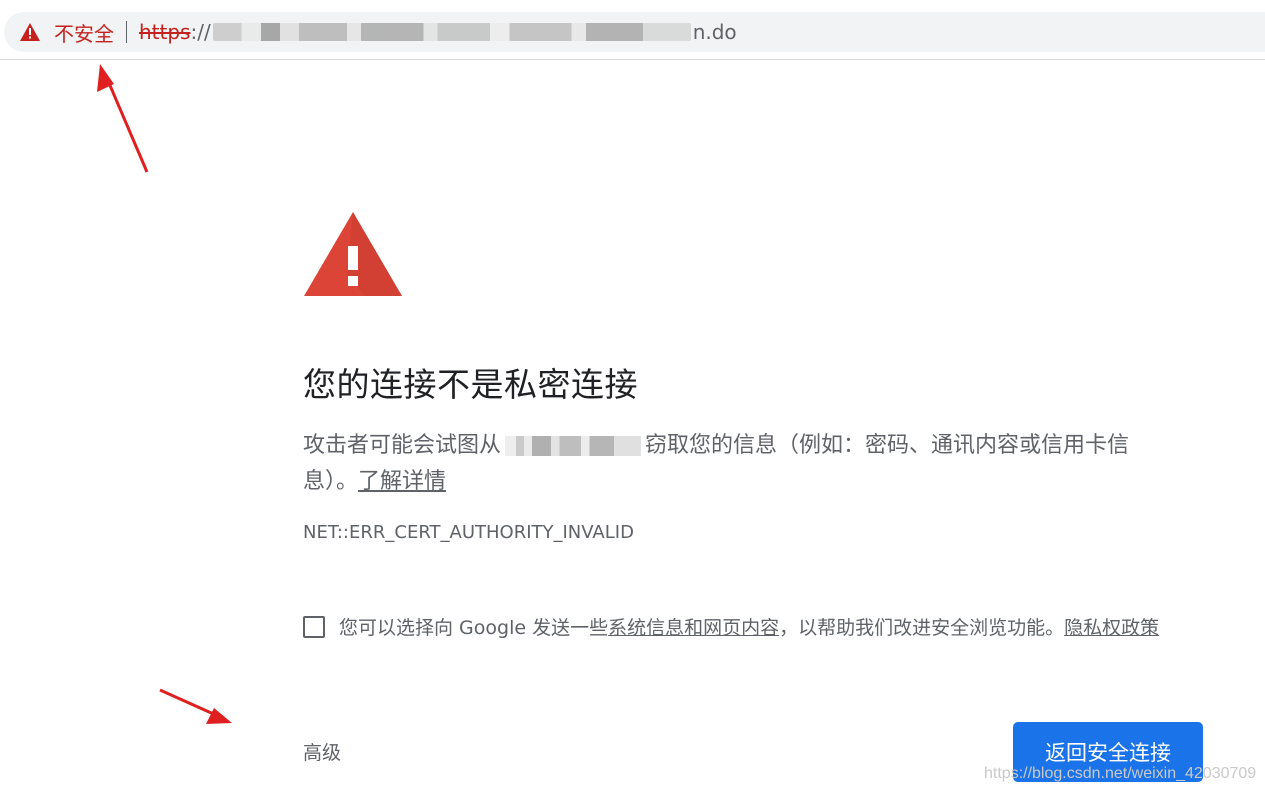  Describe the element at coordinates (714, 32) in the screenshot. I see `url-tail: n.do` at that location.